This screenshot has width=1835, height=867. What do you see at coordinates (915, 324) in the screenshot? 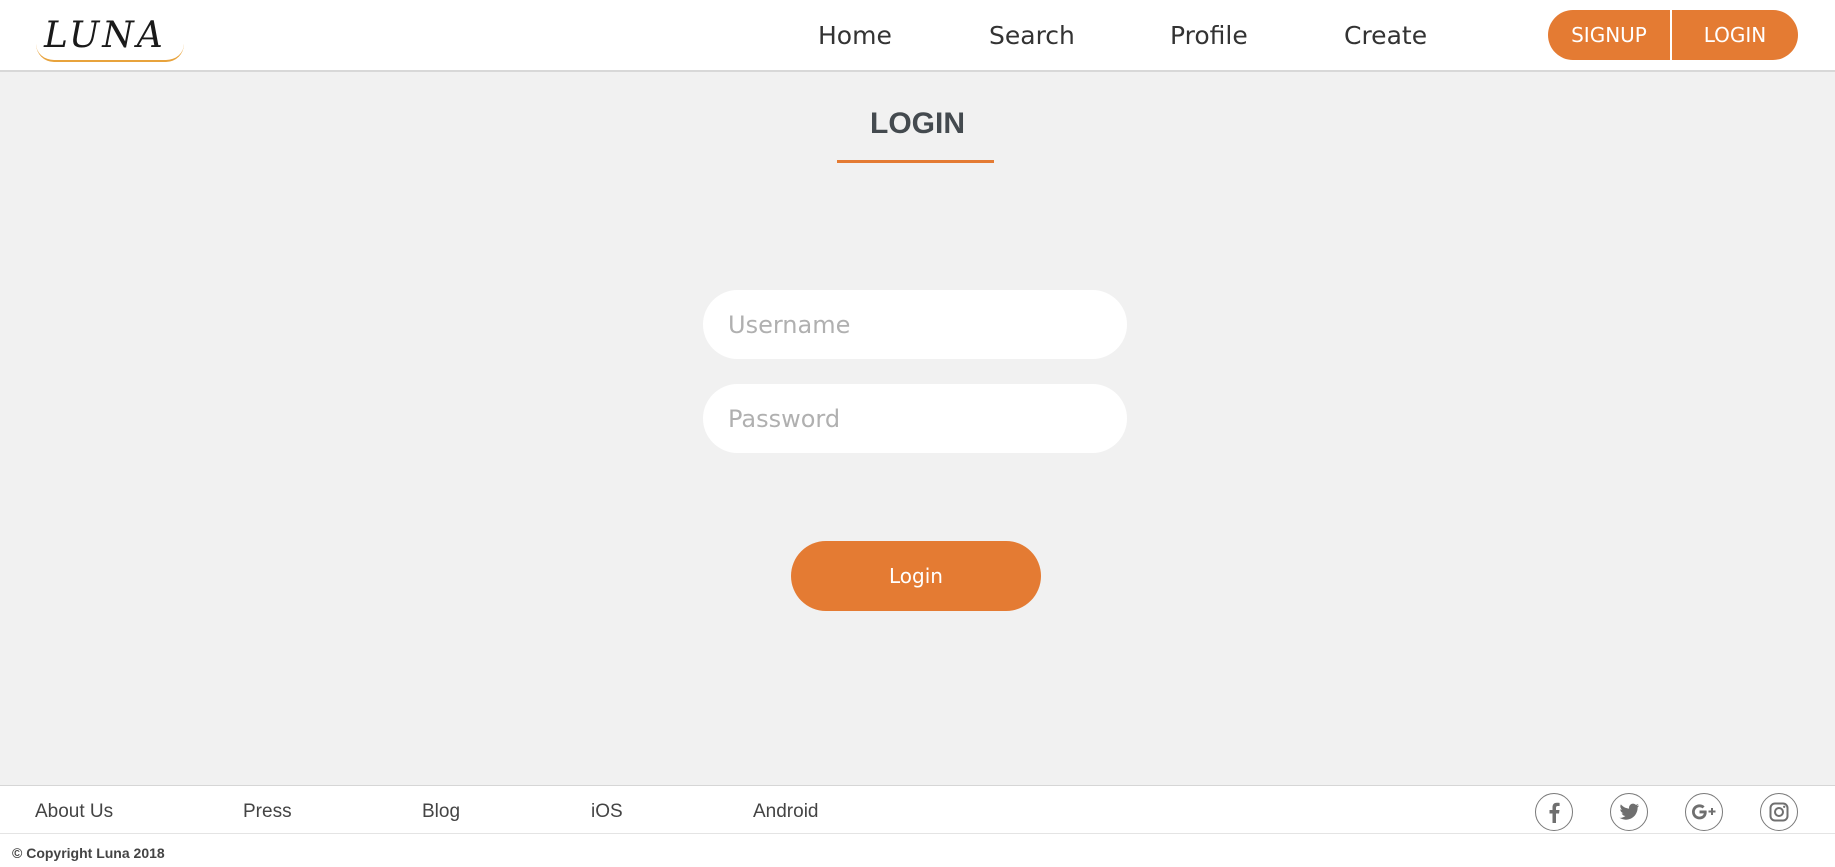
I see `username-input` at bounding box center [915, 324].